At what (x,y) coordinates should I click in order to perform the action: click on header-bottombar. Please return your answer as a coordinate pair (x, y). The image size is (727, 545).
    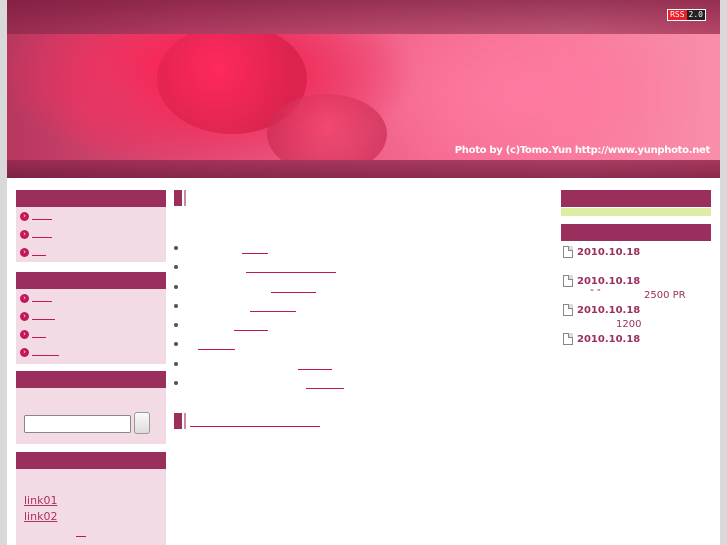
    Looking at the image, I should click on (363, 169).